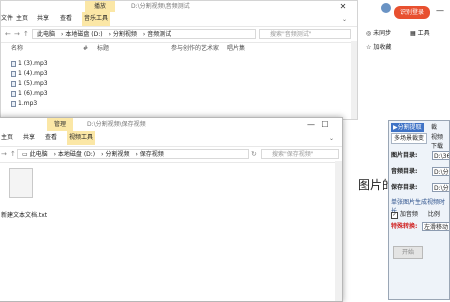 This screenshot has width=450, height=302. I want to click on column-headers: 名称 # 标题 参与创作的艺术家 唱片集, so click(179, 48).